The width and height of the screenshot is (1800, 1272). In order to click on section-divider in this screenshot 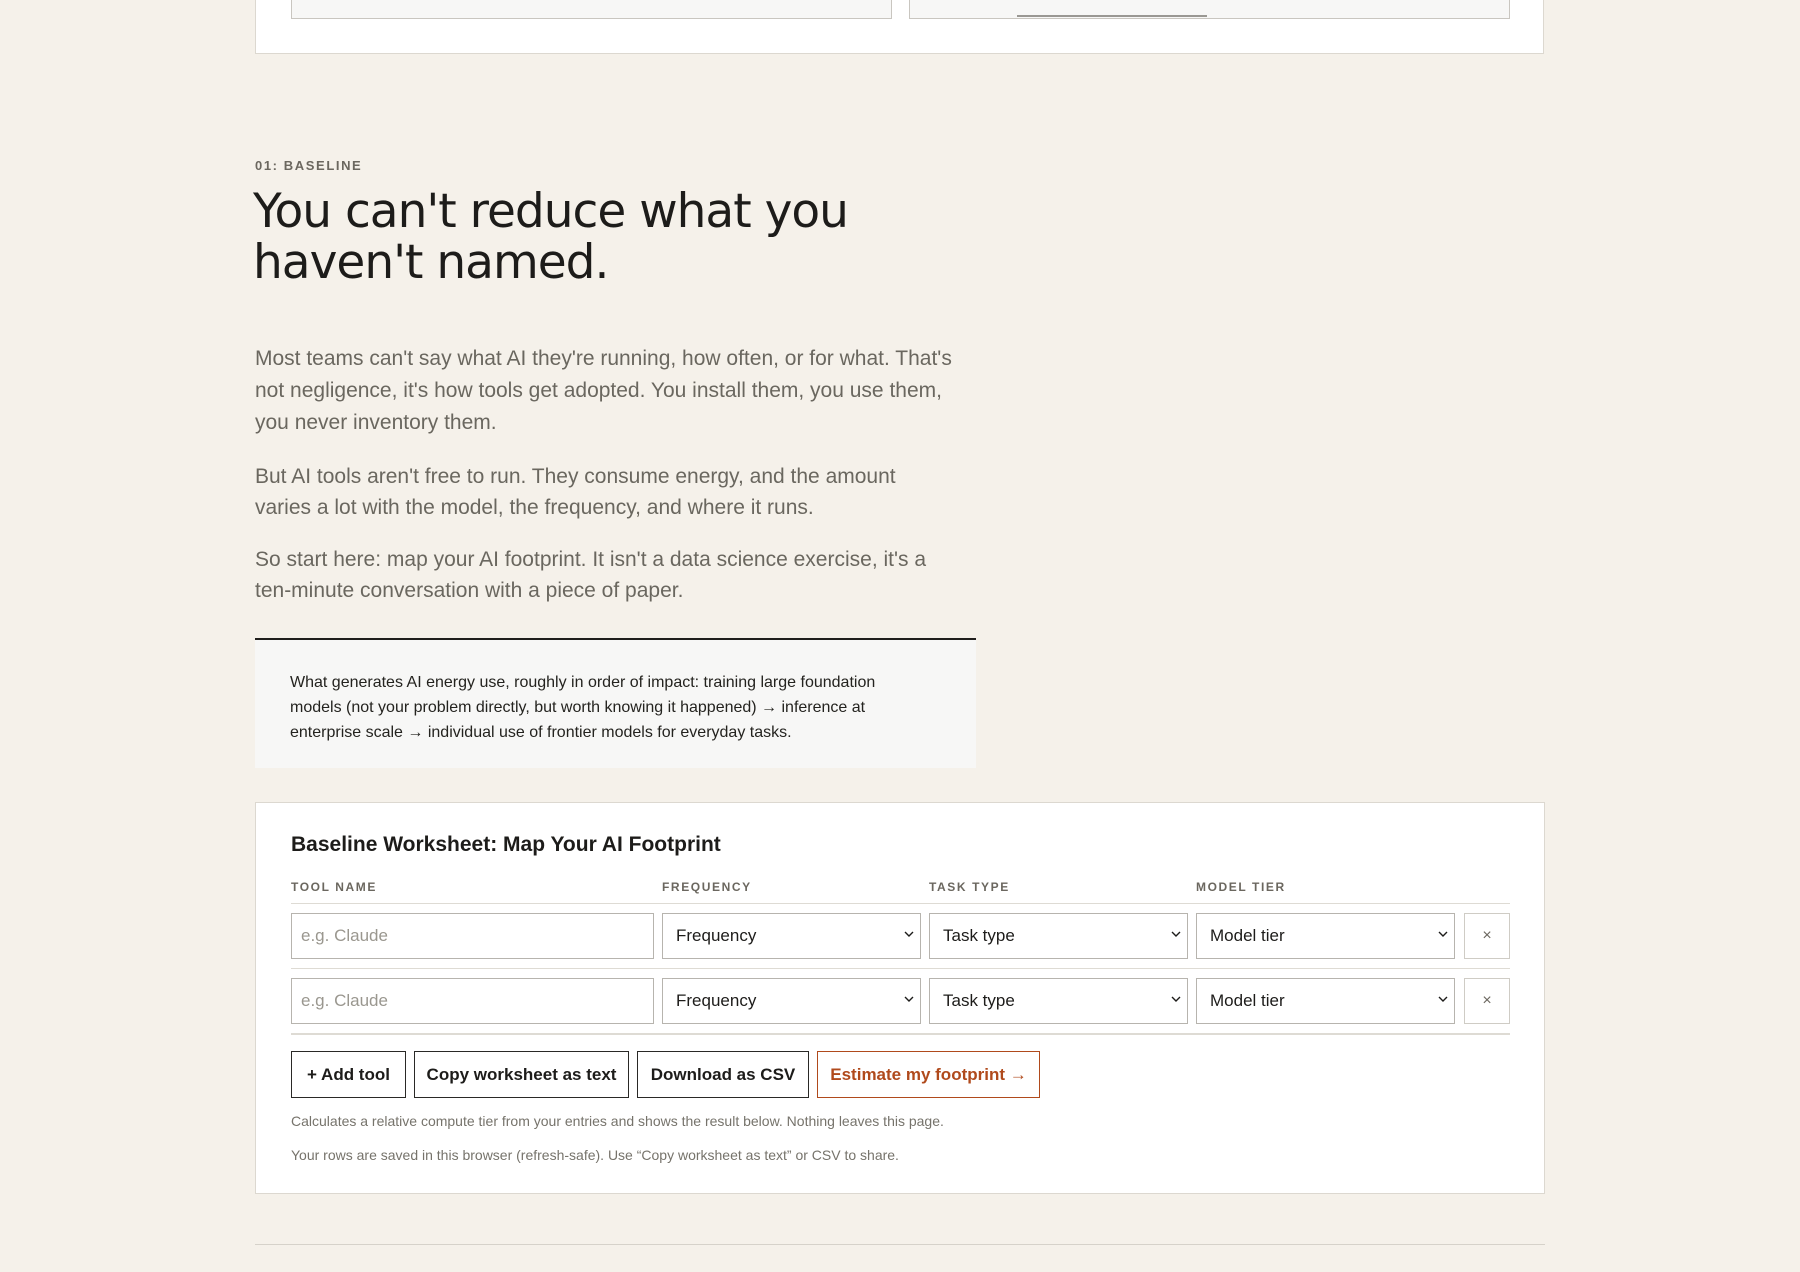, I will do `click(900, 1244)`.